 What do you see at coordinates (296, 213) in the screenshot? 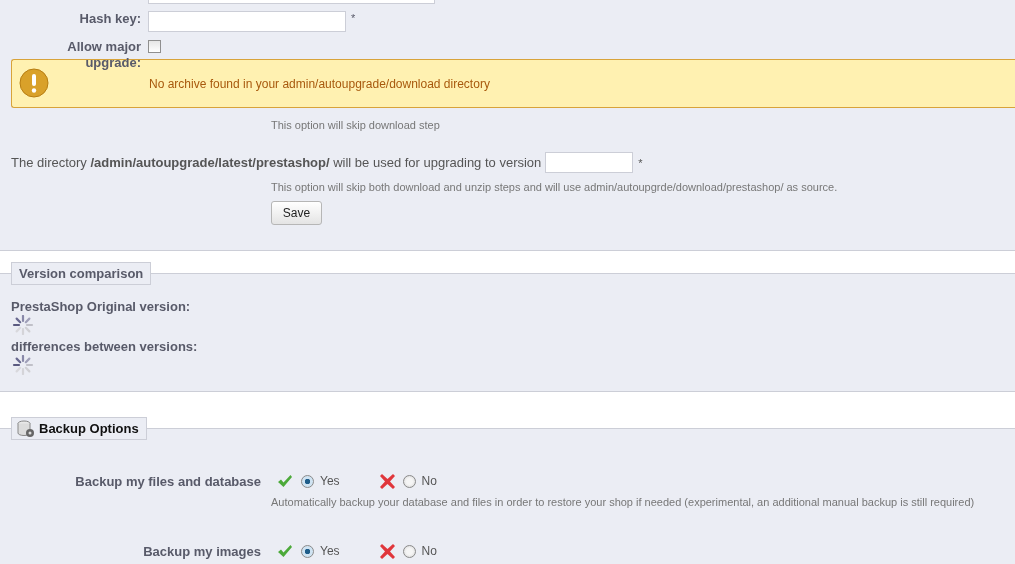
I see `save-button: Save` at bounding box center [296, 213].